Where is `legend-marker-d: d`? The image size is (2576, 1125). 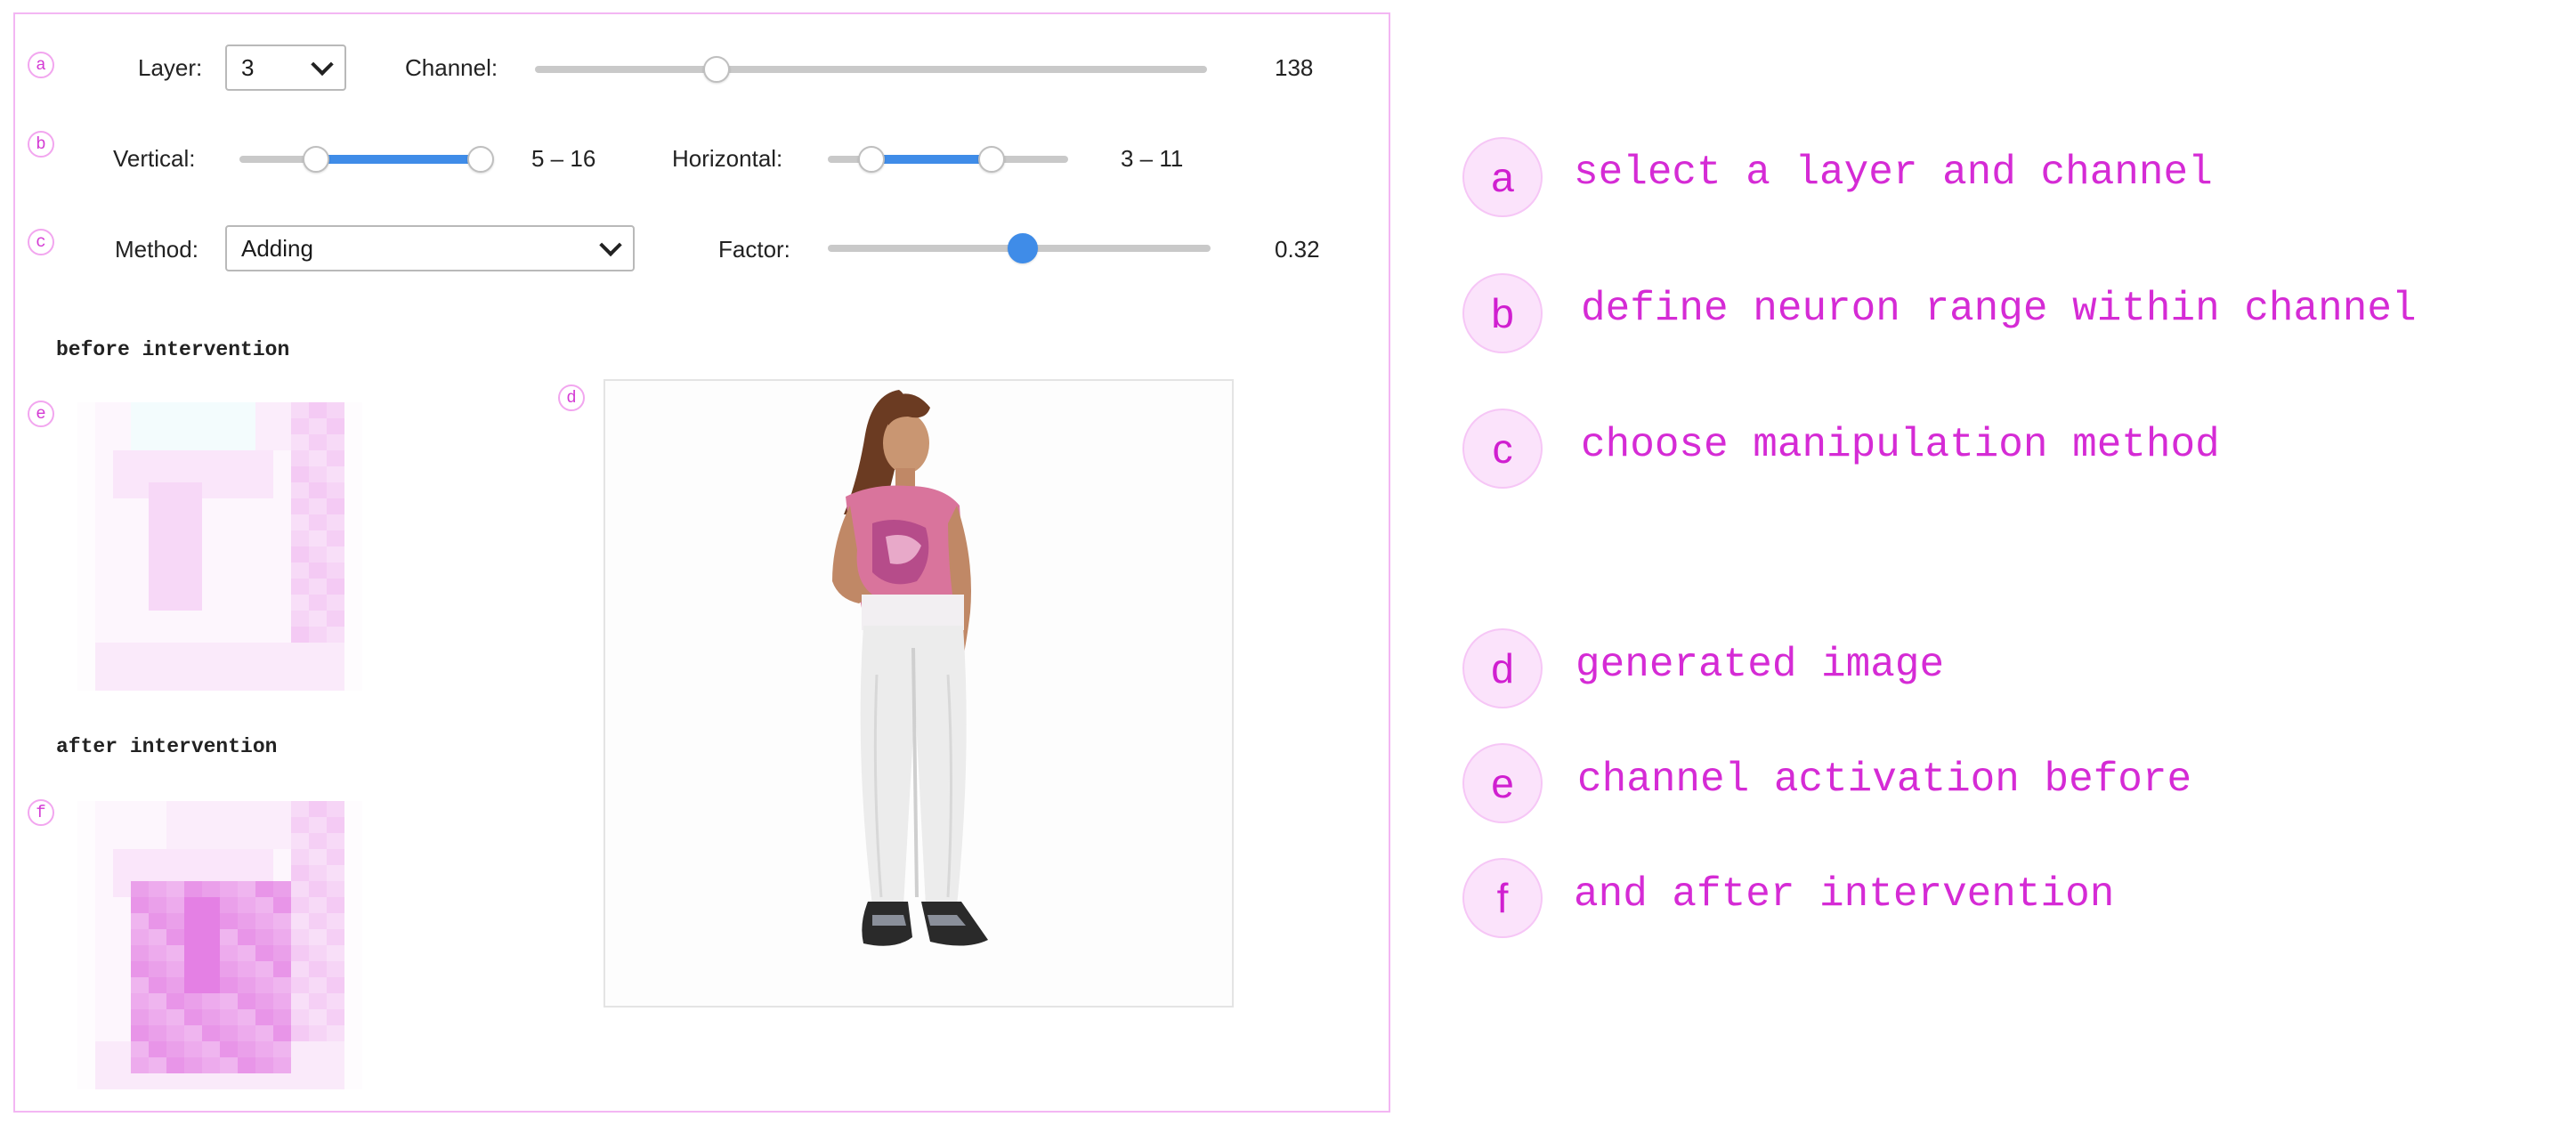 legend-marker-d: d is located at coordinates (1503, 668).